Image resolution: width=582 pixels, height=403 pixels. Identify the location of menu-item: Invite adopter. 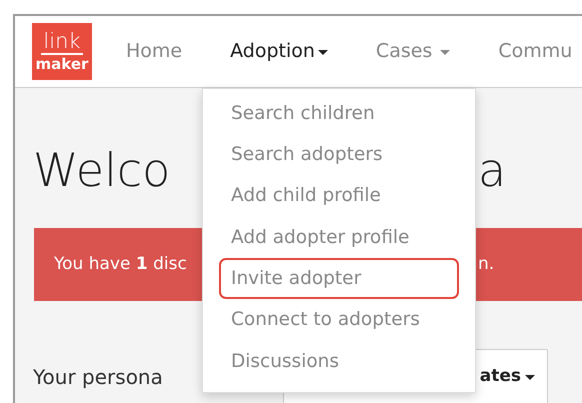
(339, 279).